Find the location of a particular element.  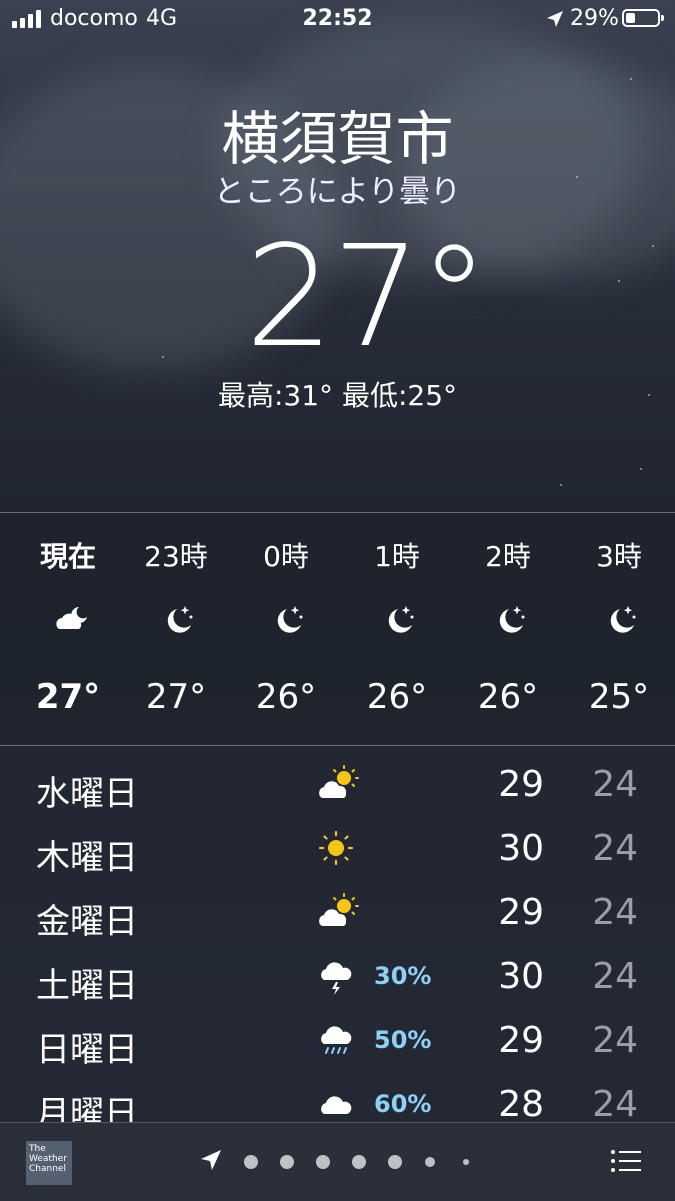

precip-chance: 50% is located at coordinates (403, 1040).